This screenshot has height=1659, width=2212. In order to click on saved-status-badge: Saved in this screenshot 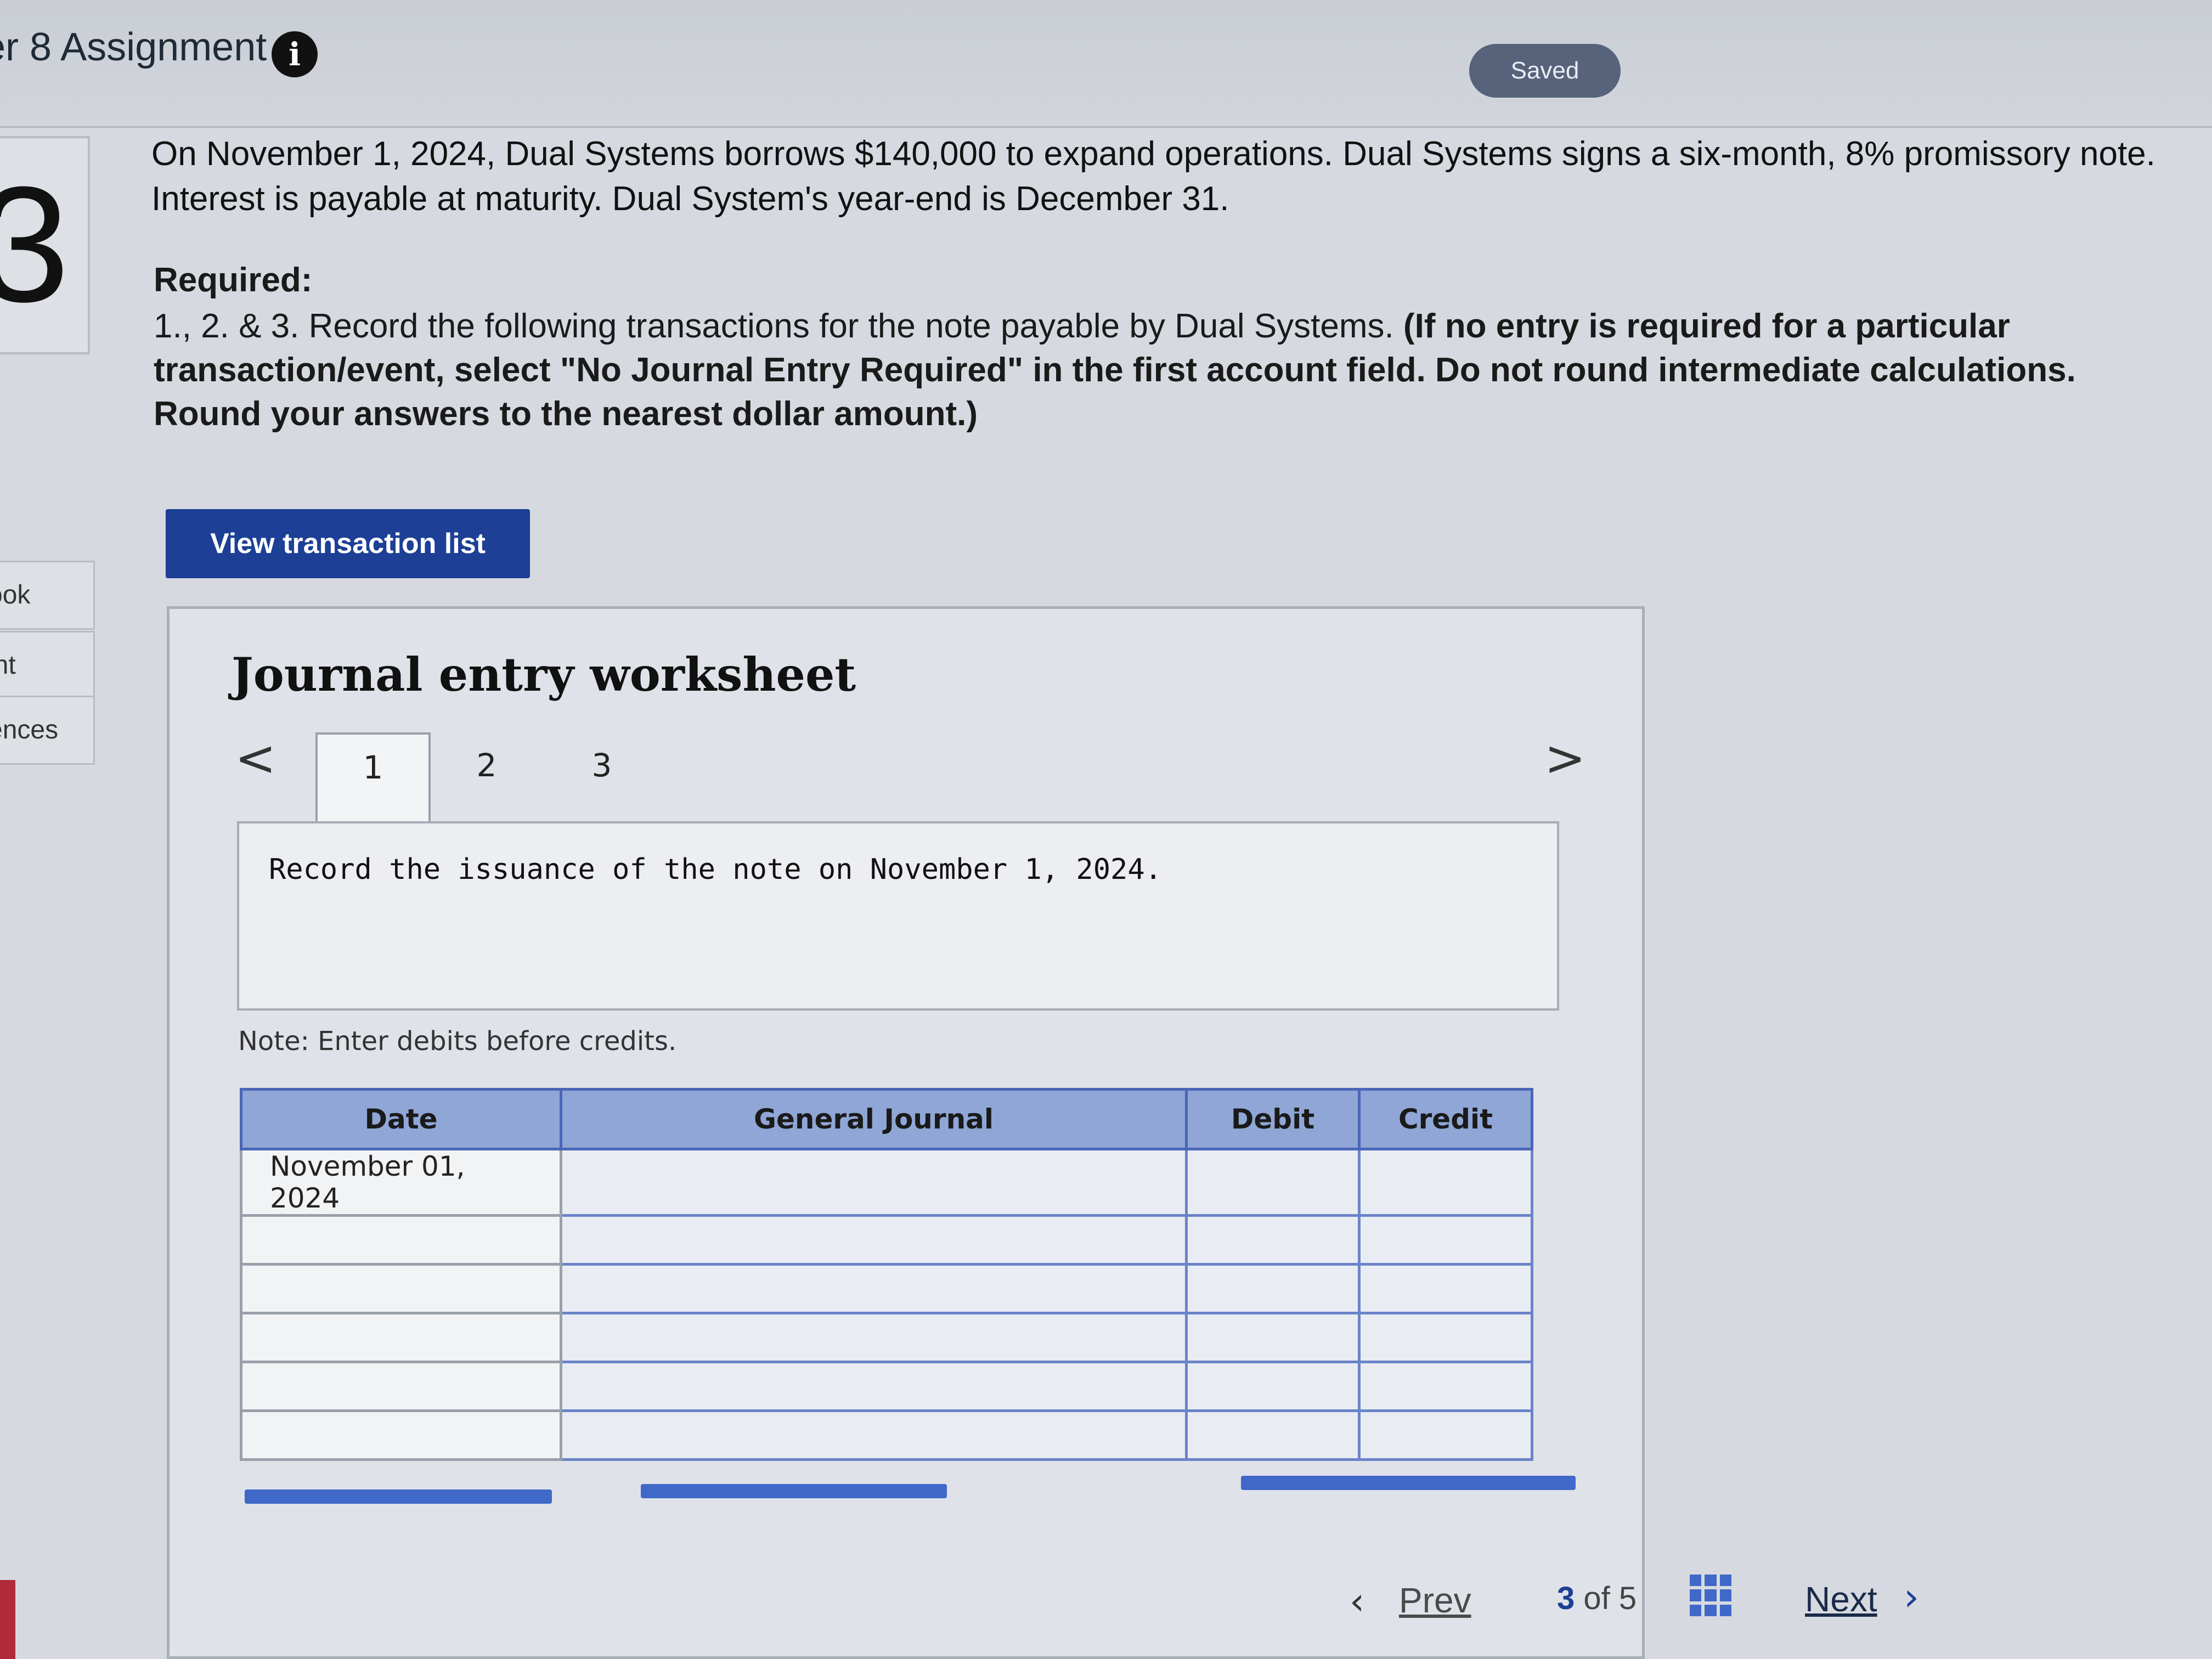, I will do `click(1545, 71)`.